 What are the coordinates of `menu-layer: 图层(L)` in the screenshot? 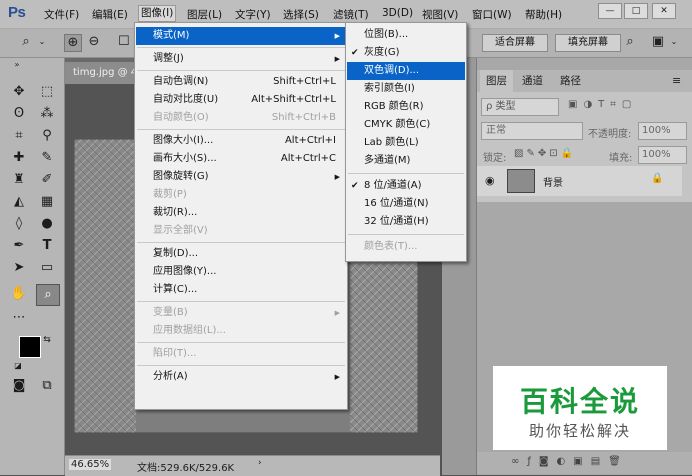 It's located at (204, 14).